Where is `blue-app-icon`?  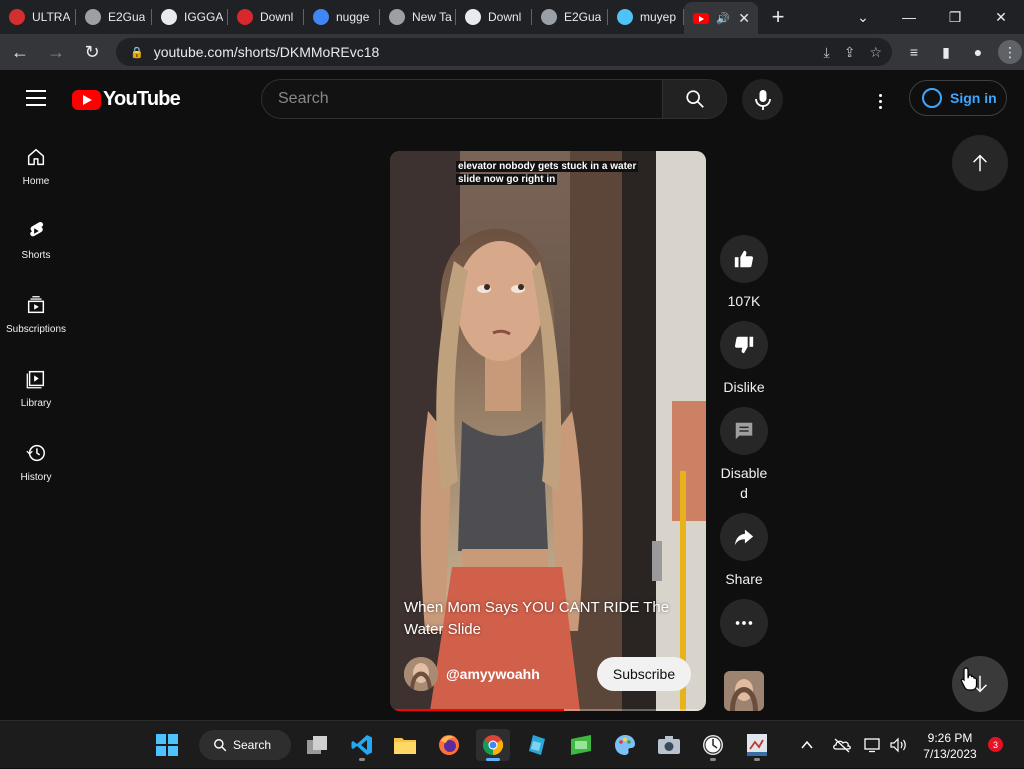
blue-app-icon is located at coordinates (537, 745).